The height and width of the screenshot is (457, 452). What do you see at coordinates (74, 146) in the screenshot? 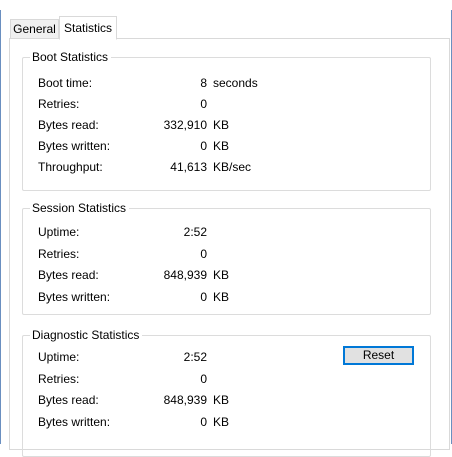
I see `boot-row-label: Bytes written:` at bounding box center [74, 146].